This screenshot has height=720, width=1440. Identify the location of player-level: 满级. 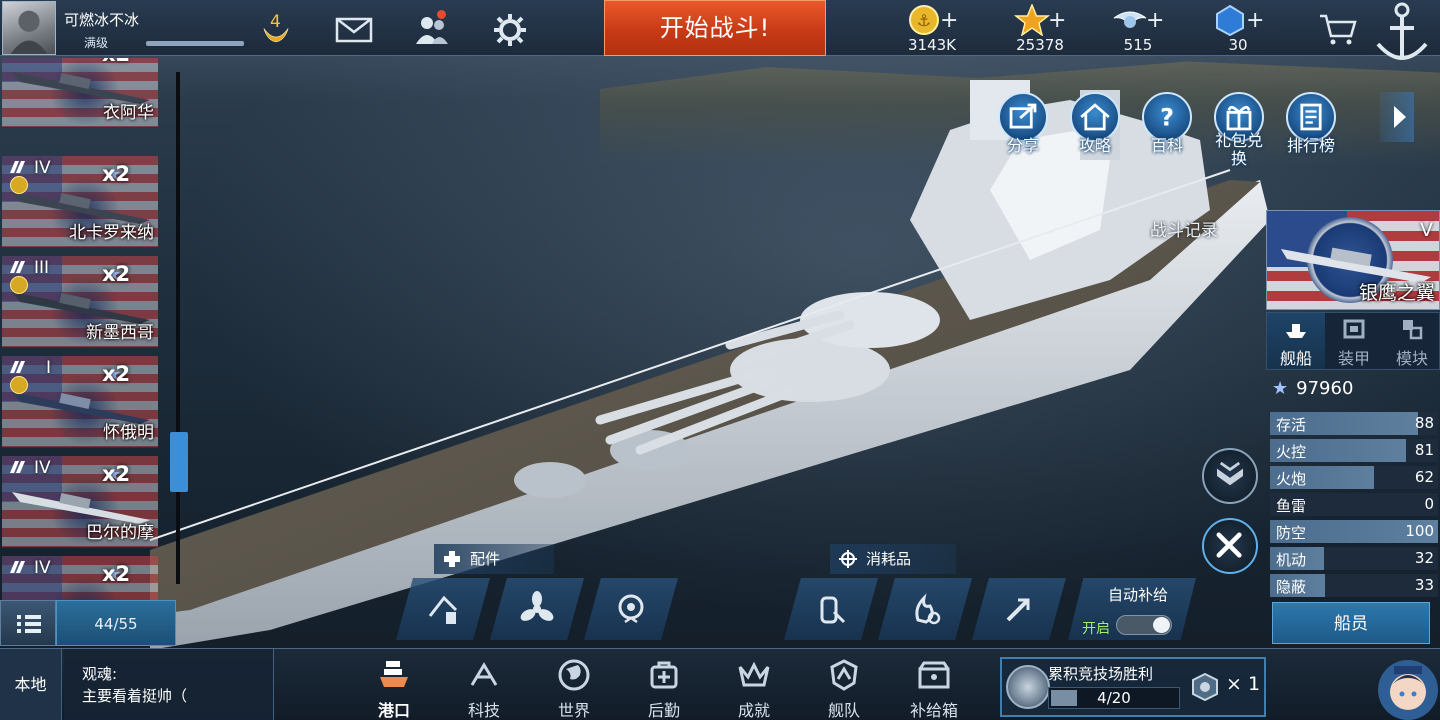
(96, 43).